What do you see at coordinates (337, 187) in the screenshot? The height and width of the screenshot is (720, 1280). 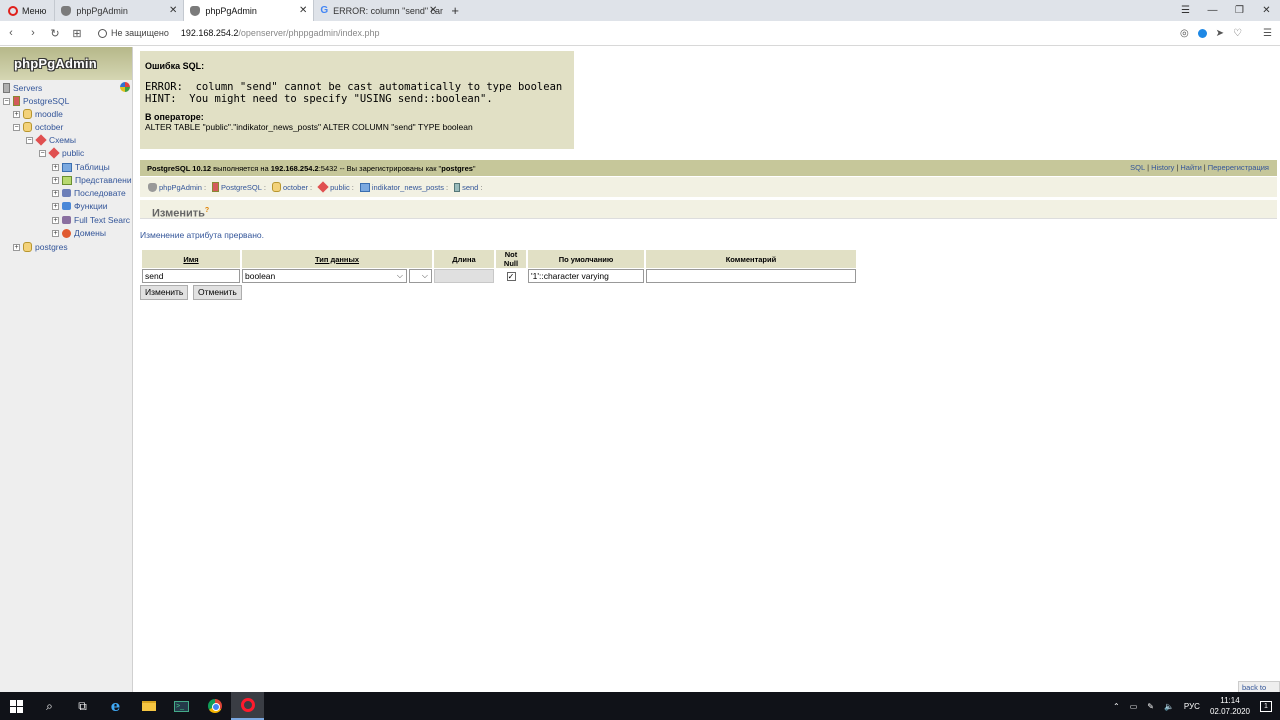 I see `breadcrumb-schema: public:` at bounding box center [337, 187].